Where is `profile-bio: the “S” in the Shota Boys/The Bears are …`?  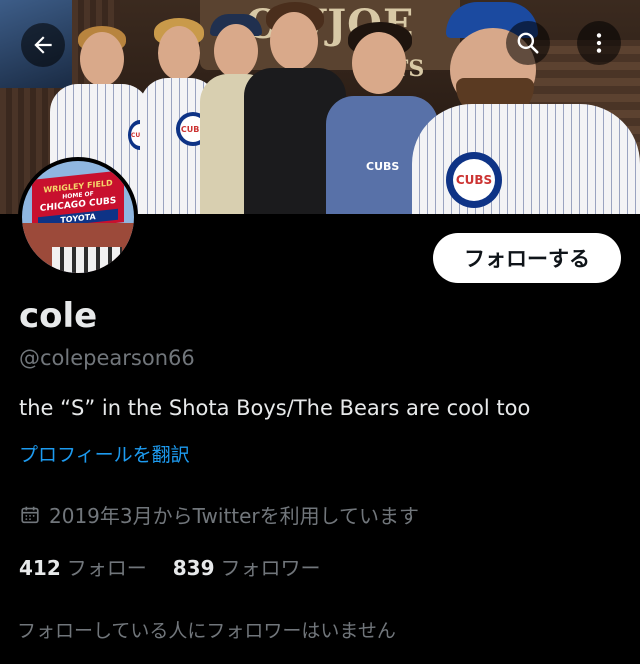
profile-bio: the “S” in the Shota Boys/The Bears are … is located at coordinates (275, 408).